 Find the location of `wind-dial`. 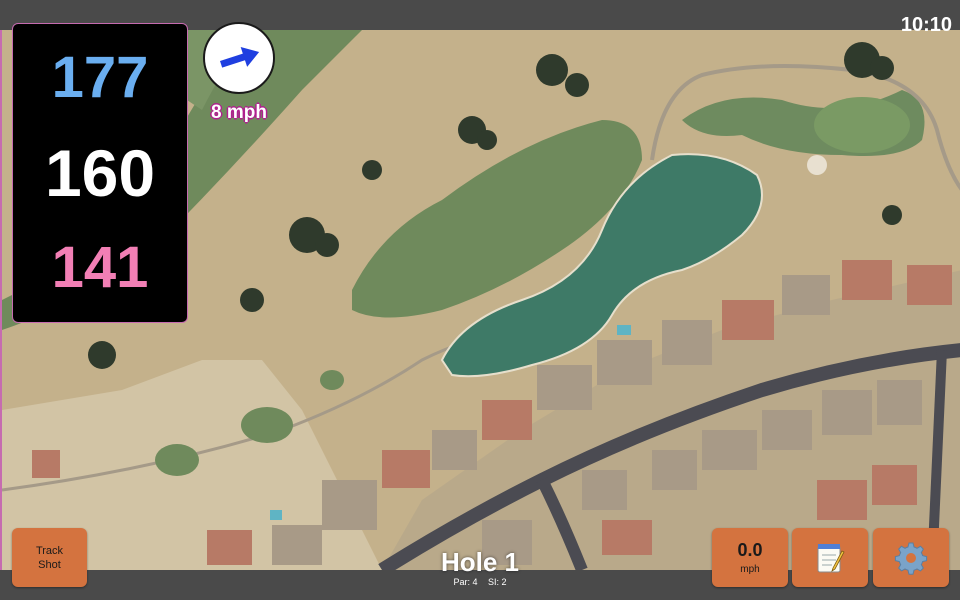

wind-dial is located at coordinates (239, 58).